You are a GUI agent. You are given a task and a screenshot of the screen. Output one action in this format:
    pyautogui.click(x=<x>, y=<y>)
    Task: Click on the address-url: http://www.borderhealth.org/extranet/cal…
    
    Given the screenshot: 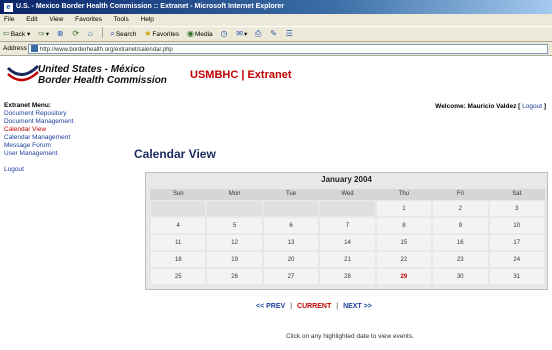 What is the action you would take?
    pyautogui.click(x=106, y=50)
    